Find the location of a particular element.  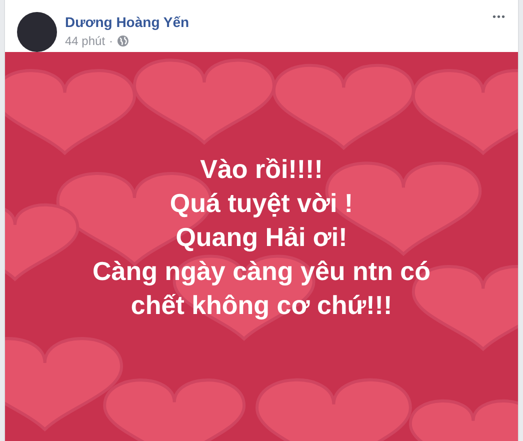

post-text-line: Quá tuyệt vời ! is located at coordinates (262, 203).